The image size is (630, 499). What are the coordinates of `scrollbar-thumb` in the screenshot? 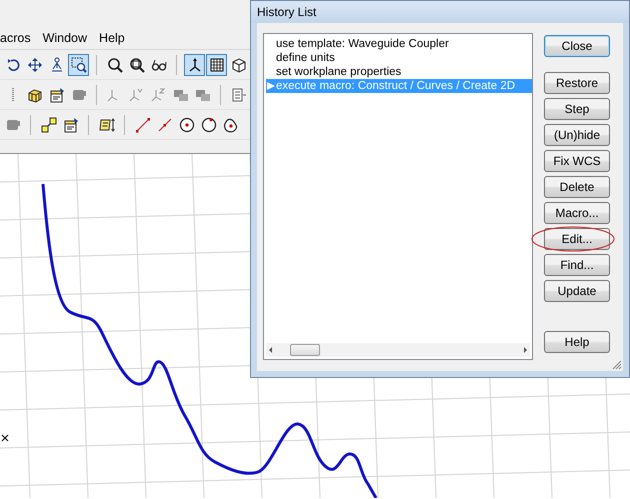 It's located at (305, 350).